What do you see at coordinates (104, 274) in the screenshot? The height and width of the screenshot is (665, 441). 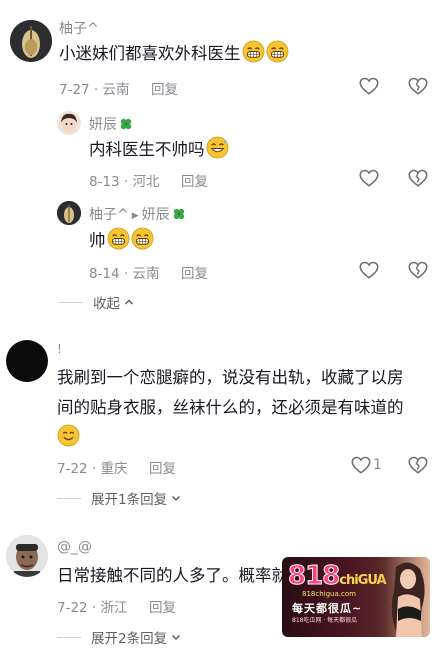 I see `reply-date: 8-14` at bounding box center [104, 274].